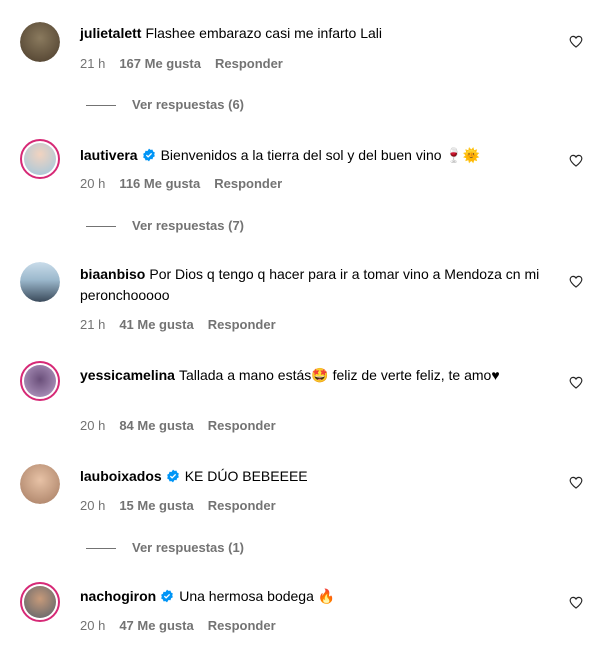 The height and width of the screenshot is (646, 599). I want to click on comment-text: KE DÚO BEBEEEE, so click(246, 476).